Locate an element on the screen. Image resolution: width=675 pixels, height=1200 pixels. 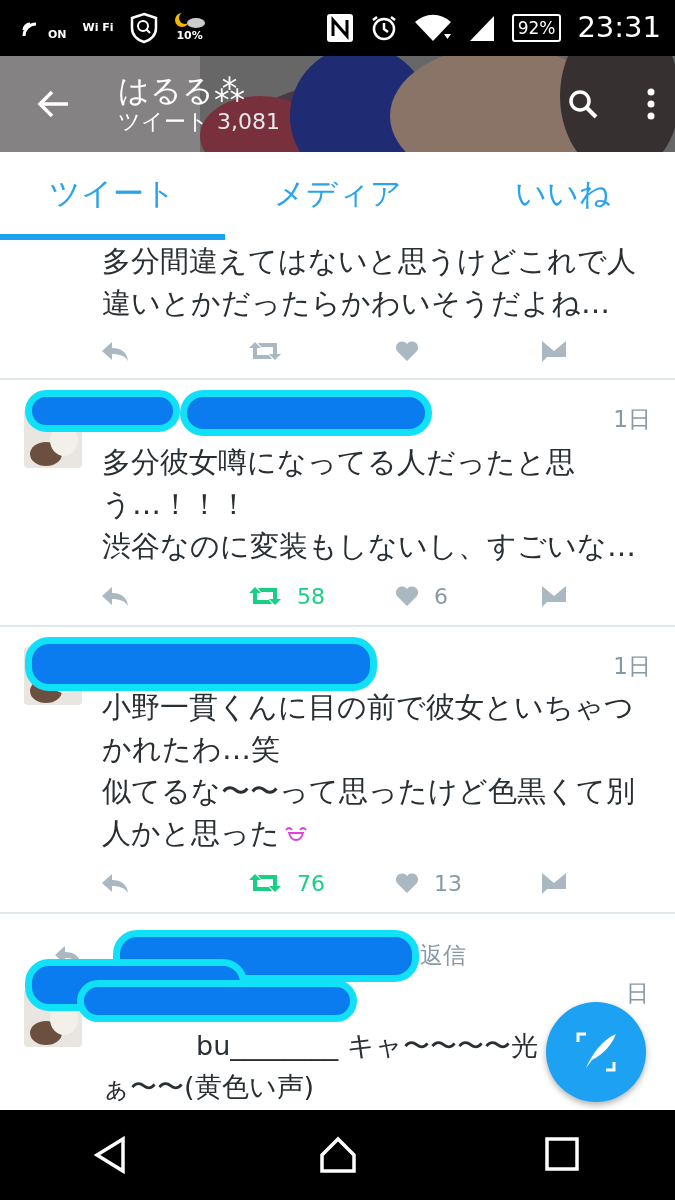
tweets-label: ツイート is located at coordinates (163, 122).